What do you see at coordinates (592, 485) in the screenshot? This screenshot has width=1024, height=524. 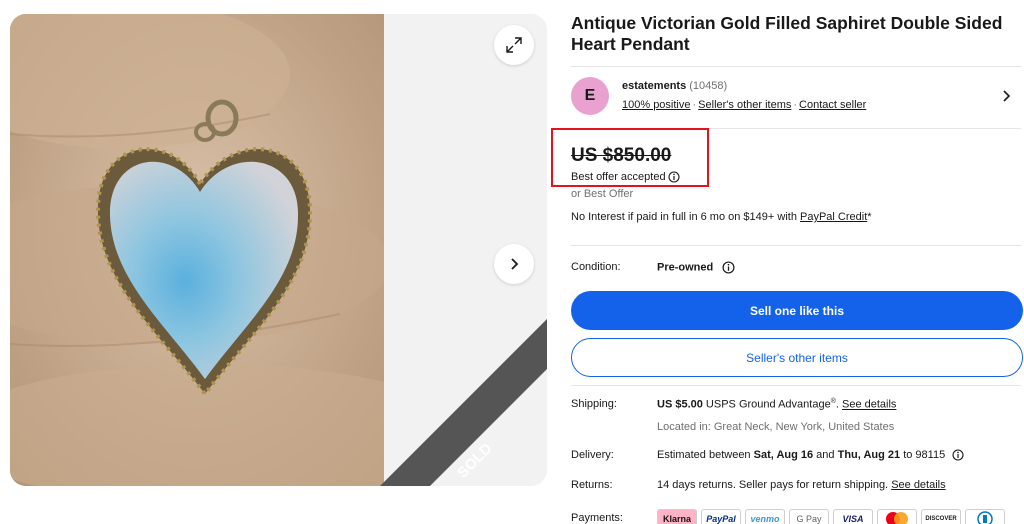 I see `returns-label: Returns:` at bounding box center [592, 485].